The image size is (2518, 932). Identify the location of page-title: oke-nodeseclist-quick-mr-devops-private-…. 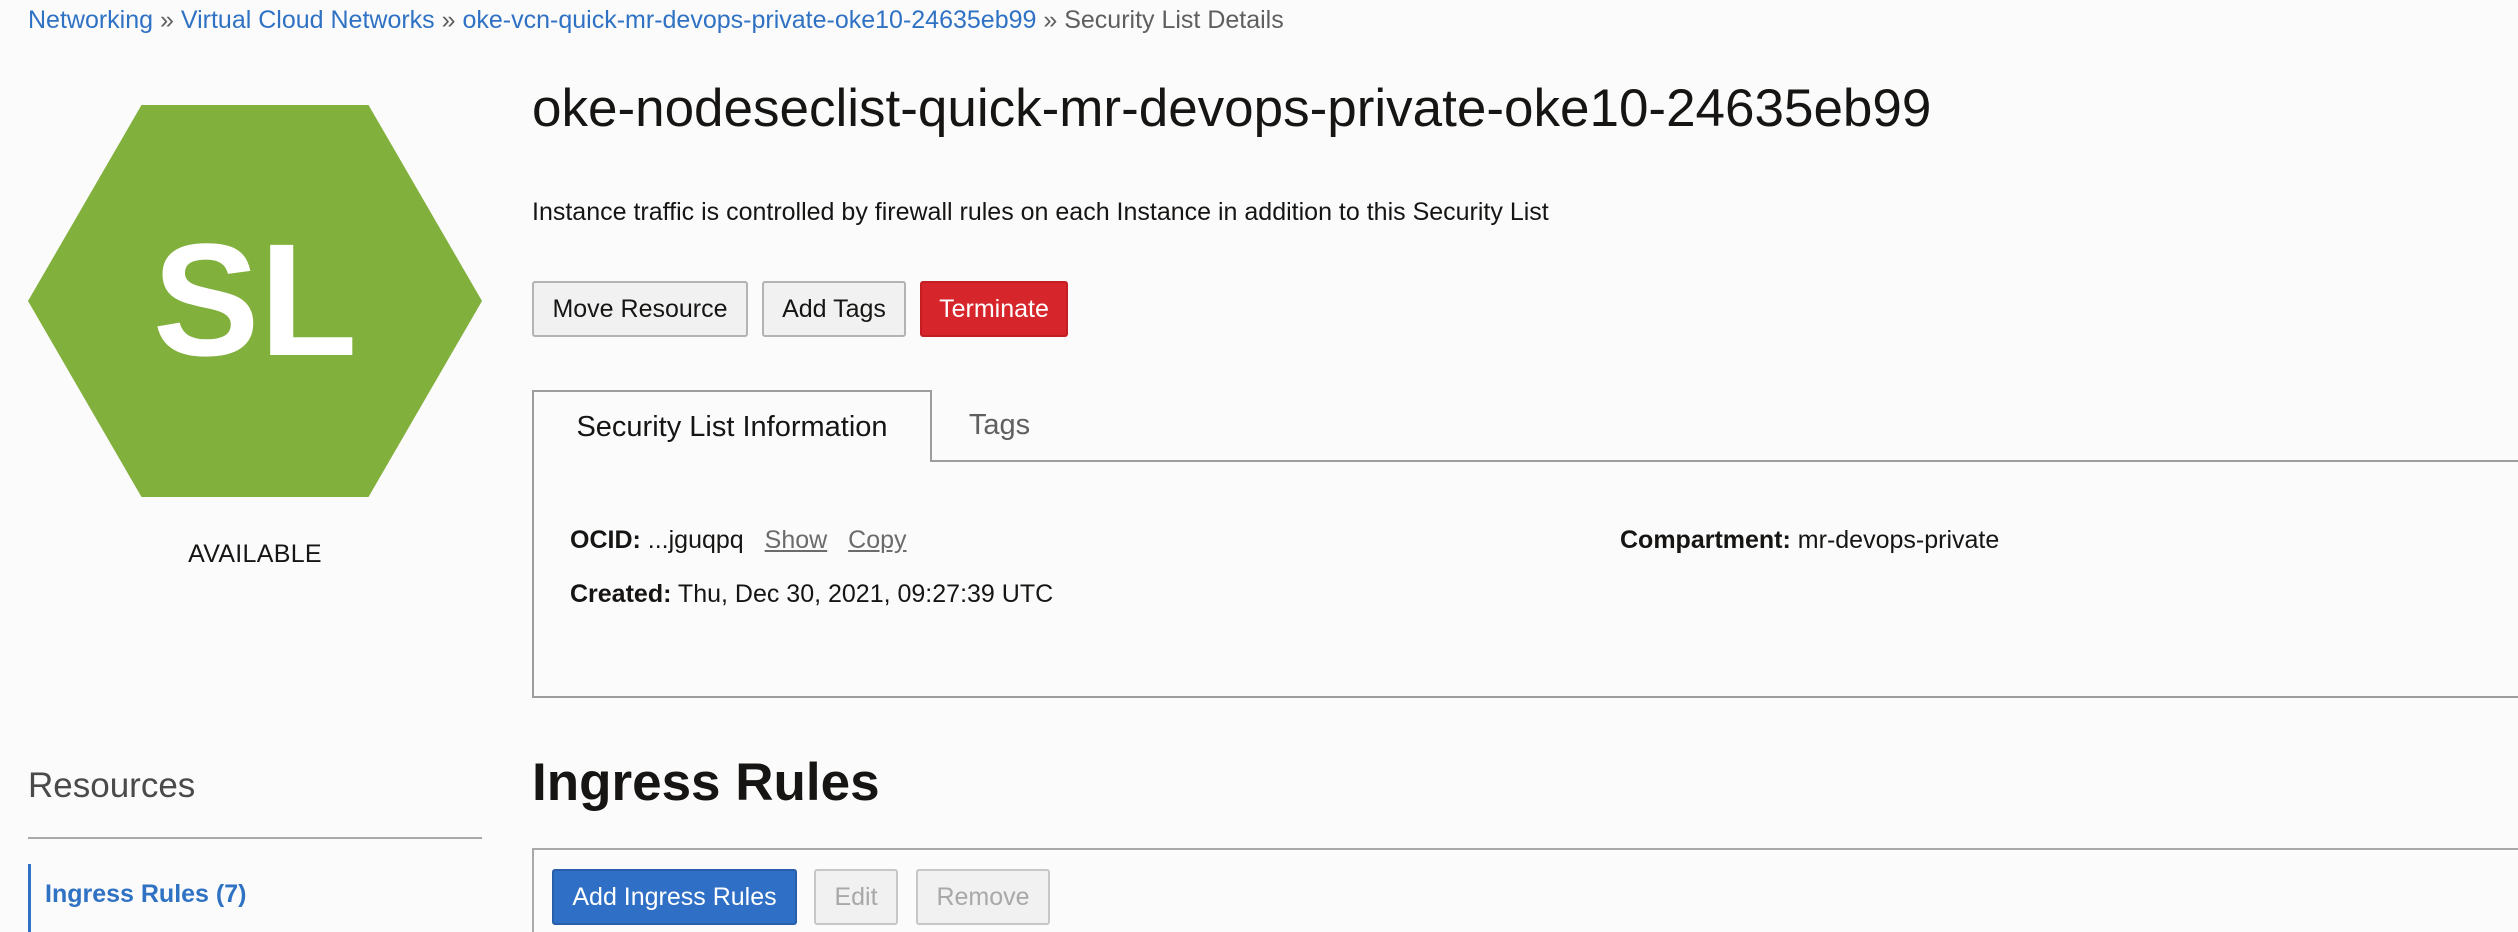
(1232, 108).